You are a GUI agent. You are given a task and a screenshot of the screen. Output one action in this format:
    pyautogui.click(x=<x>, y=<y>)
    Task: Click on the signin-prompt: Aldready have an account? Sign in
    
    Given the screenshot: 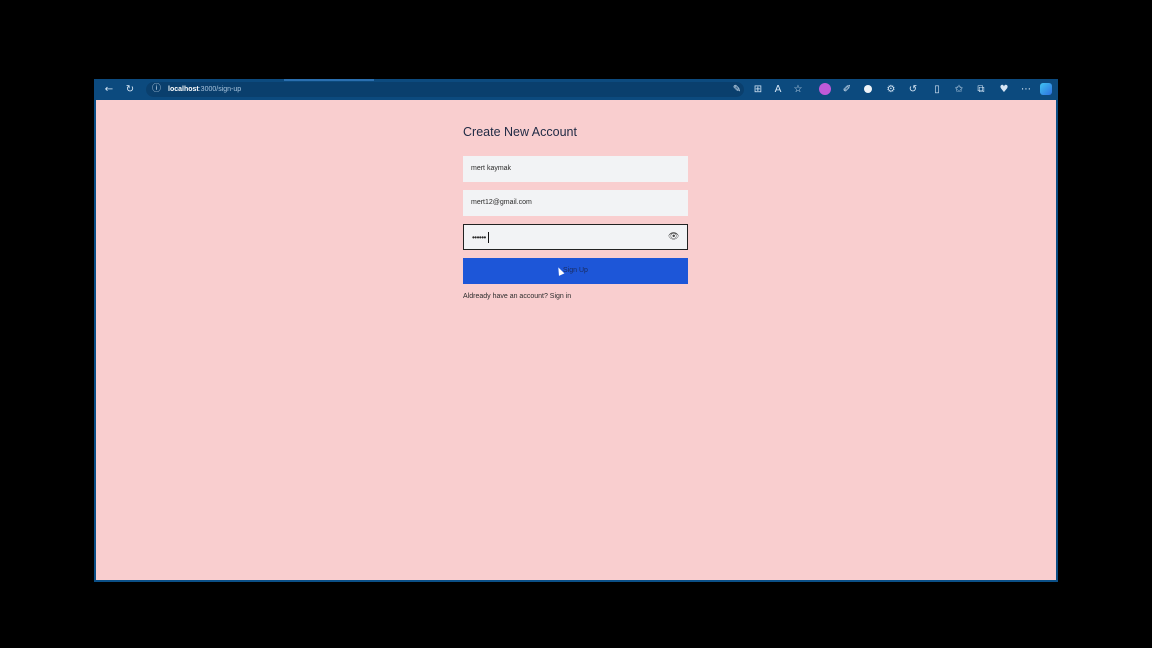 What is the action you would take?
    pyautogui.click(x=517, y=296)
    